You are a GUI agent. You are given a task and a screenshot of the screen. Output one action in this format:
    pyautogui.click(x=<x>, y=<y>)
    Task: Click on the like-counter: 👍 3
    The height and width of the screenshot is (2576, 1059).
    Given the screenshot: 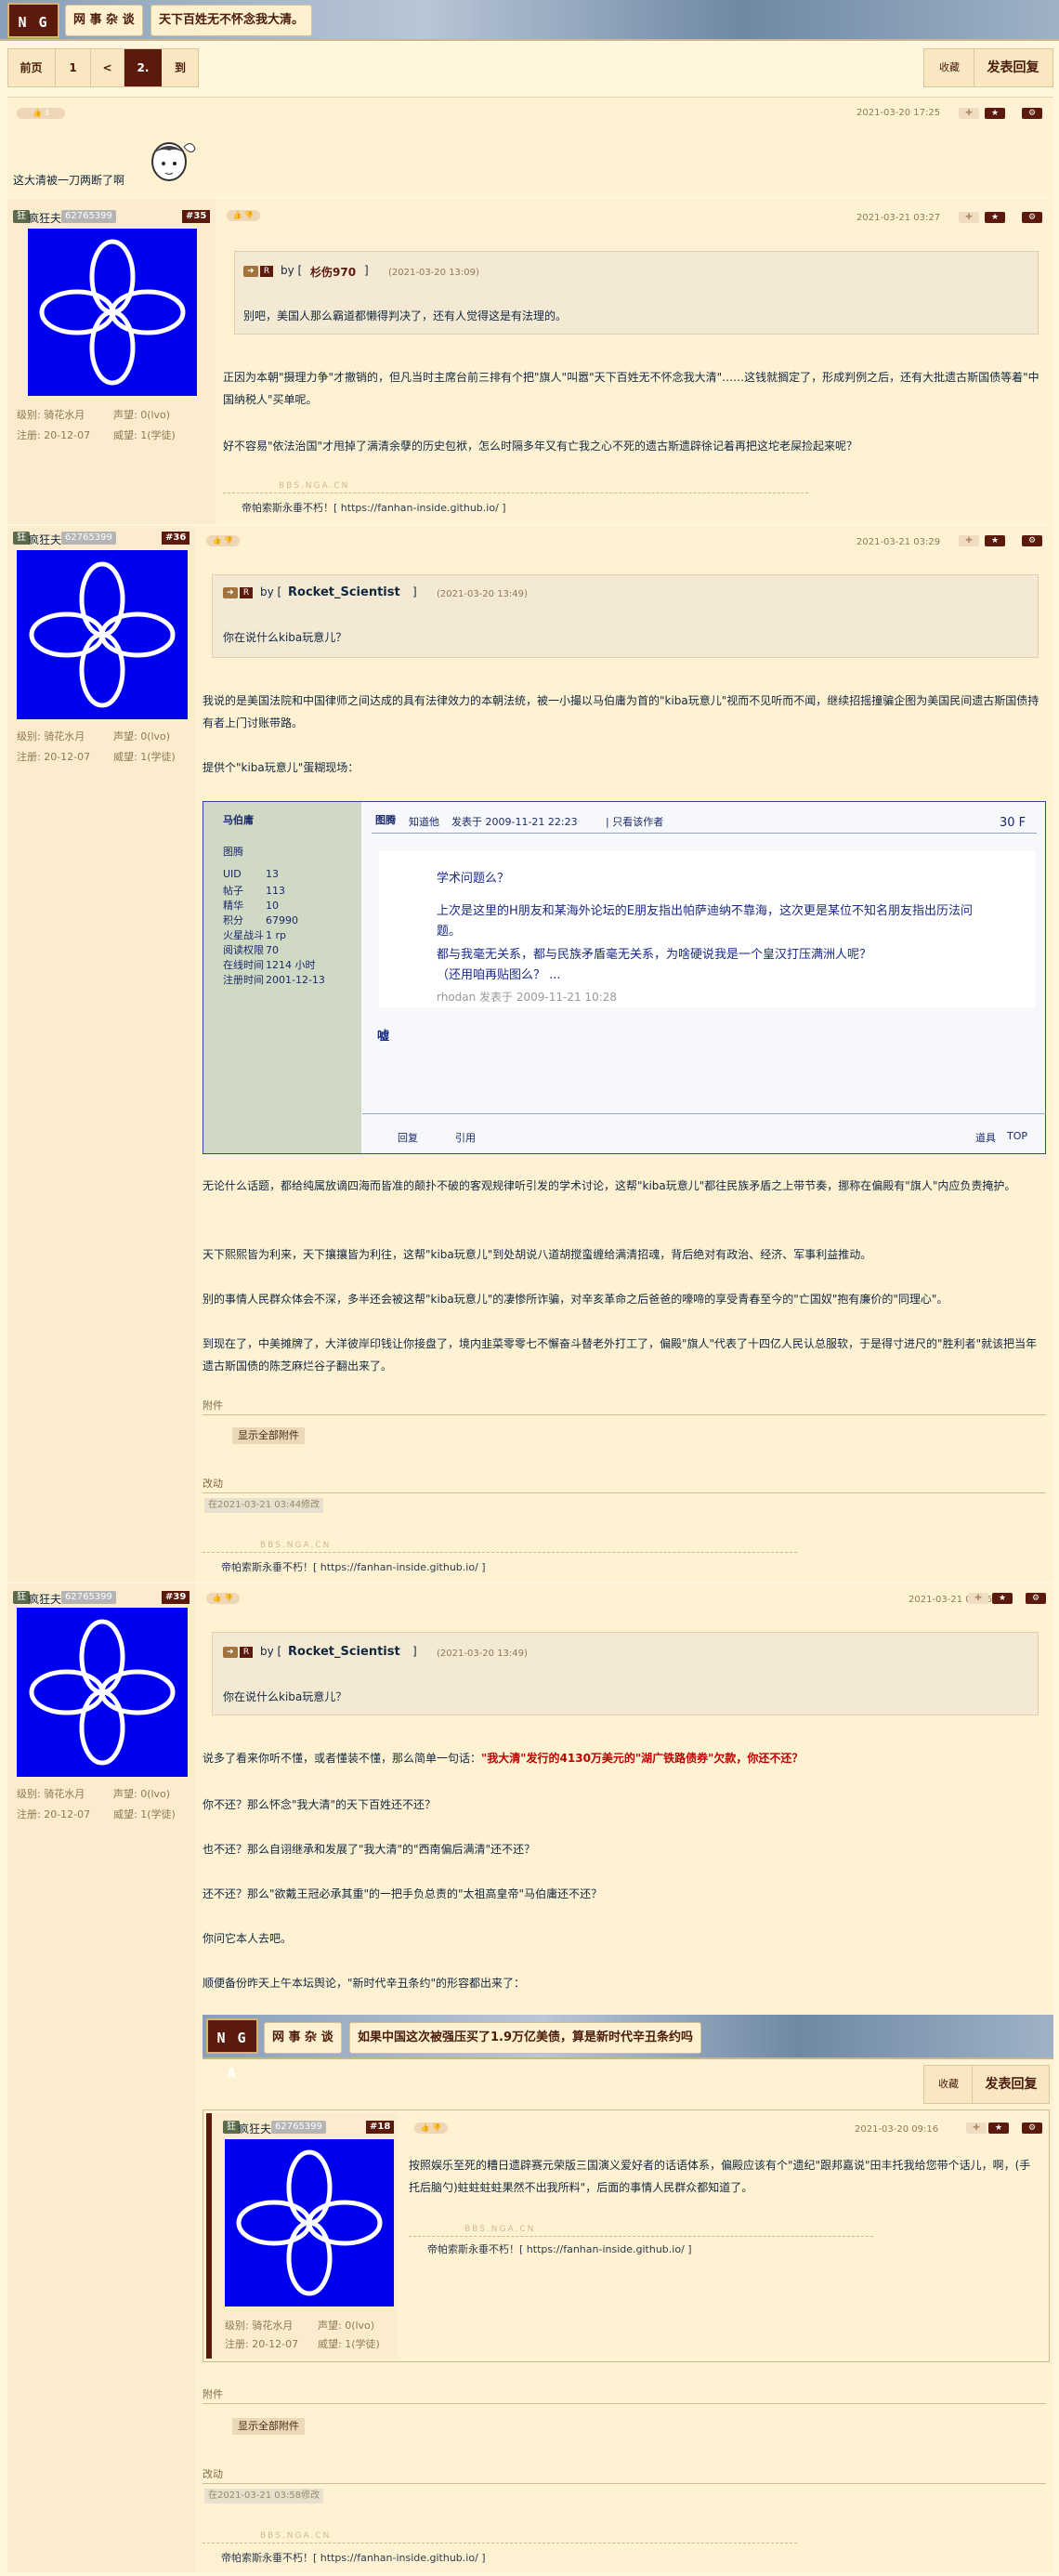 What is the action you would take?
    pyautogui.click(x=41, y=113)
    